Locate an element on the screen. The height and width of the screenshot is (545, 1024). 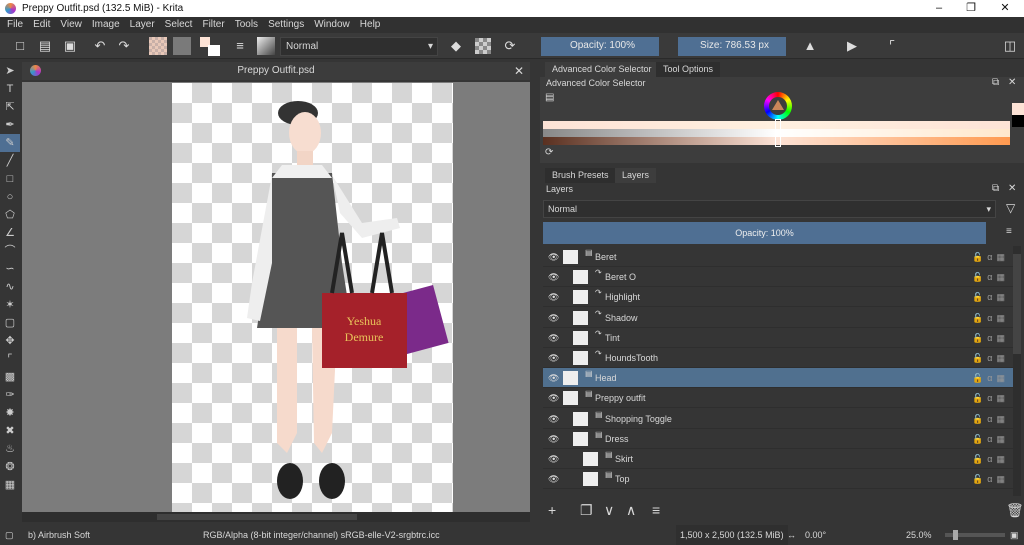
filter-icon: ▽ is located at coordinates (1010, 208).